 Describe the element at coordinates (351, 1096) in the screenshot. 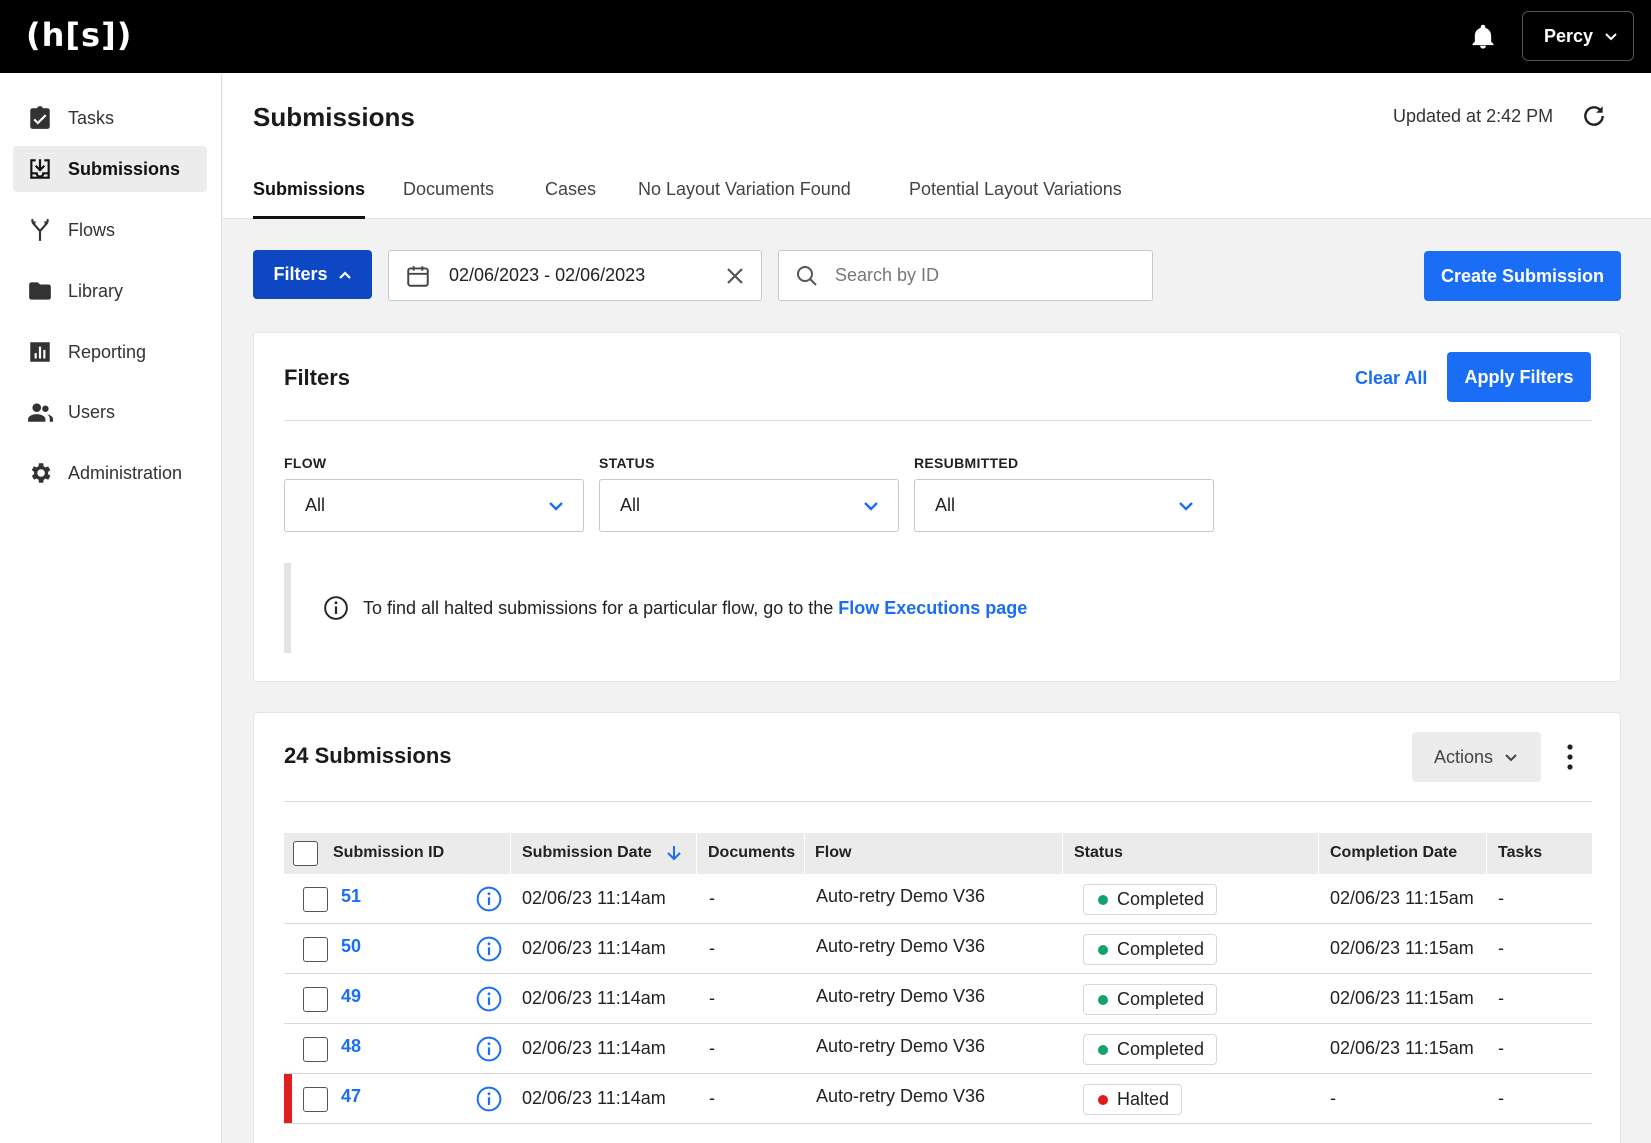

I see `submission-id-link: 47` at that location.